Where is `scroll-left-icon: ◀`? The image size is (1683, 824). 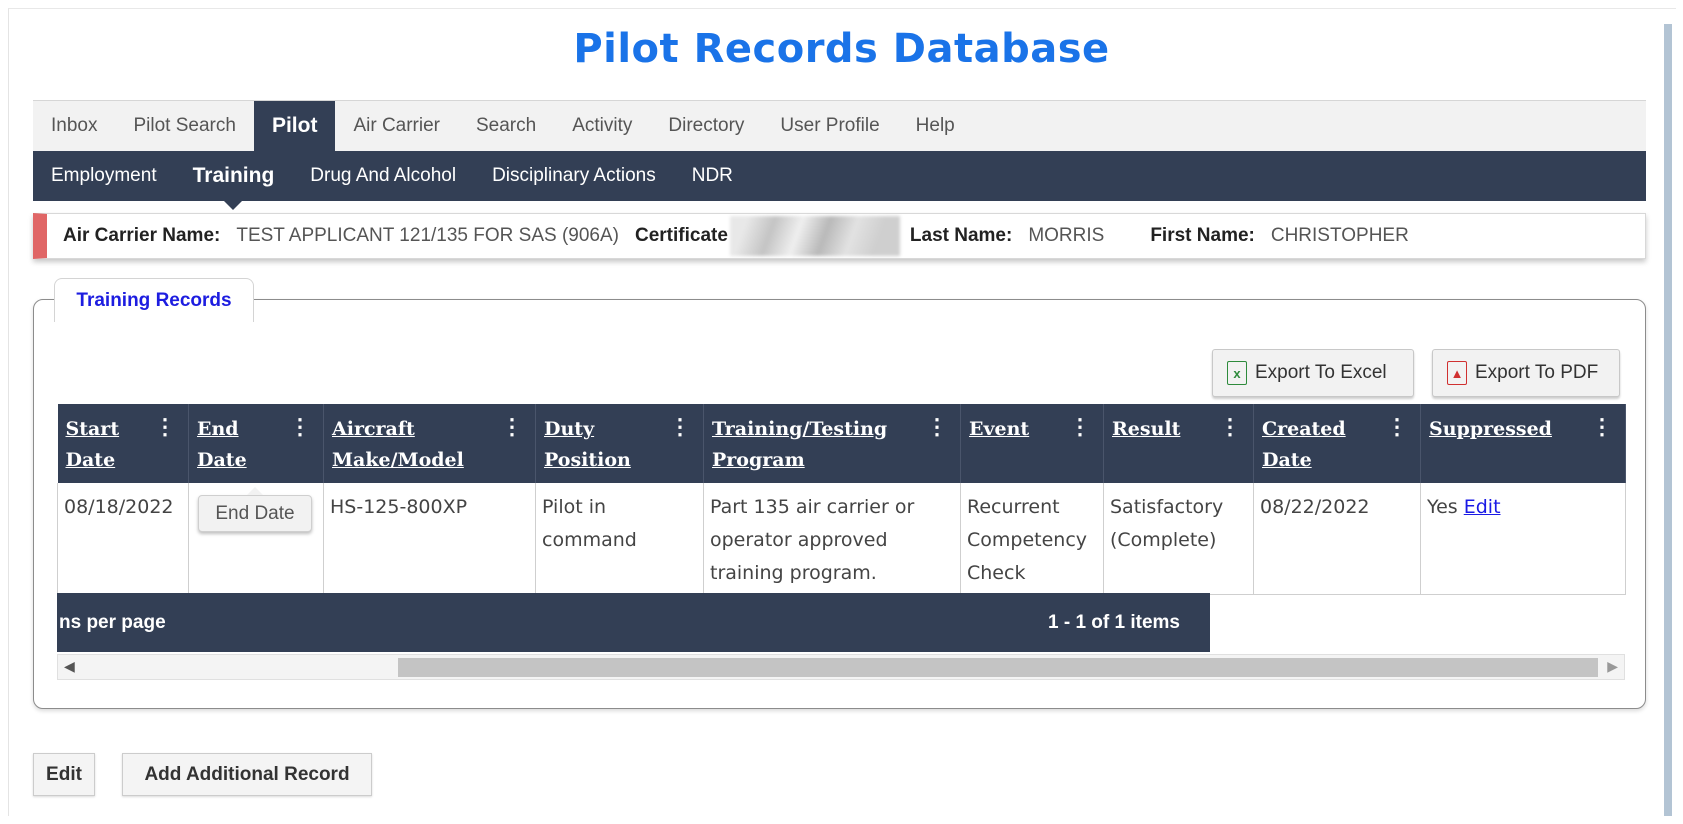 scroll-left-icon: ◀ is located at coordinates (69, 666).